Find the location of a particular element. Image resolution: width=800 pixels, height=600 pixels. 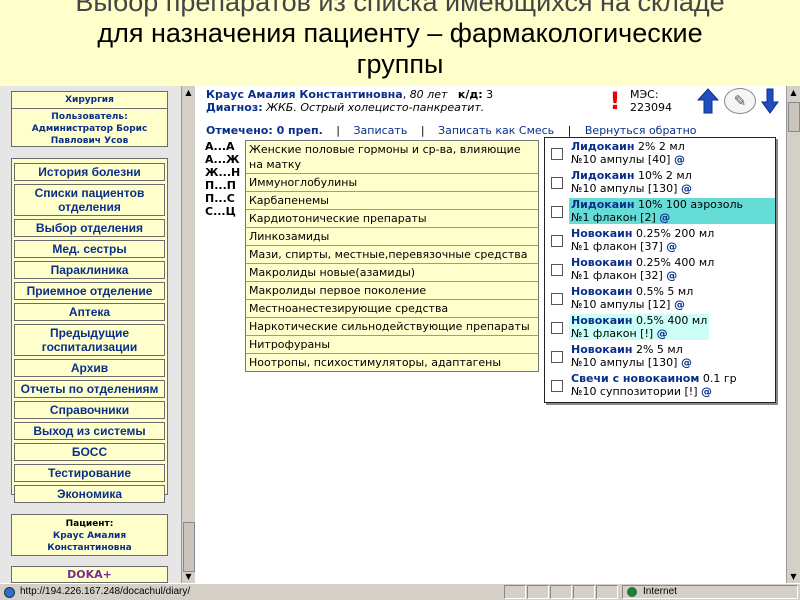

department-name: Хирургия is located at coordinates (89, 100).